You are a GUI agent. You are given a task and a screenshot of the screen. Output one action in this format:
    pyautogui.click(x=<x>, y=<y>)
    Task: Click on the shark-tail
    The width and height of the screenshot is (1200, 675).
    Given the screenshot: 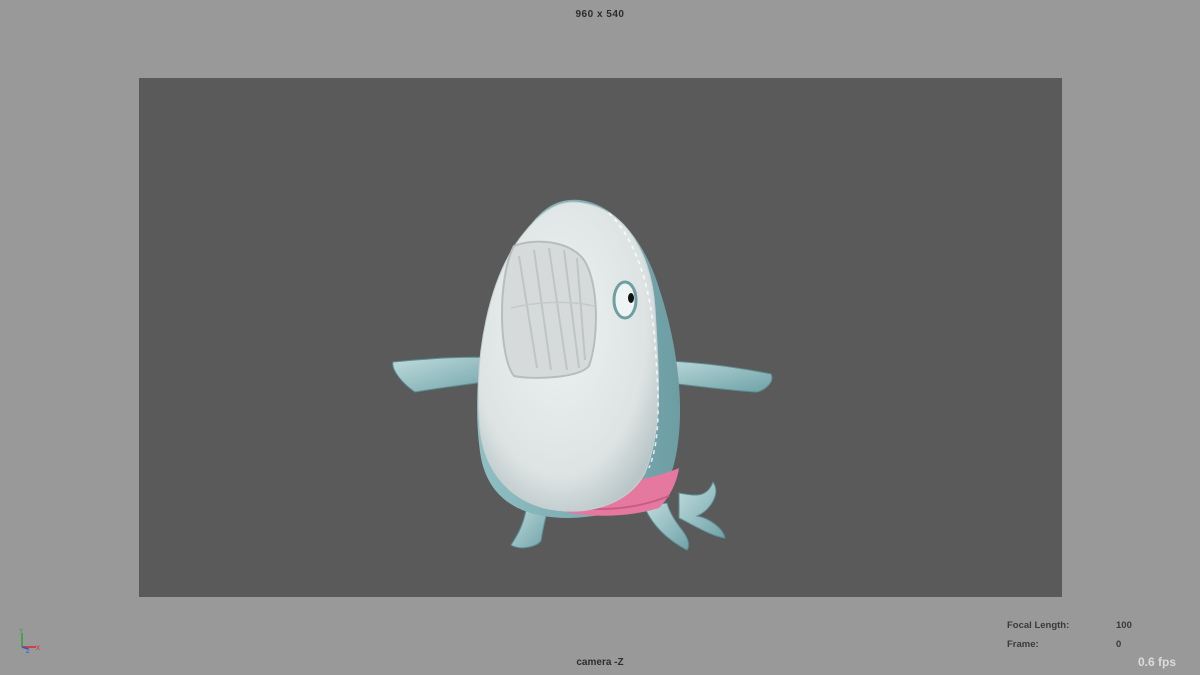 What is the action you would take?
    pyautogui.click(x=702, y=509)
    